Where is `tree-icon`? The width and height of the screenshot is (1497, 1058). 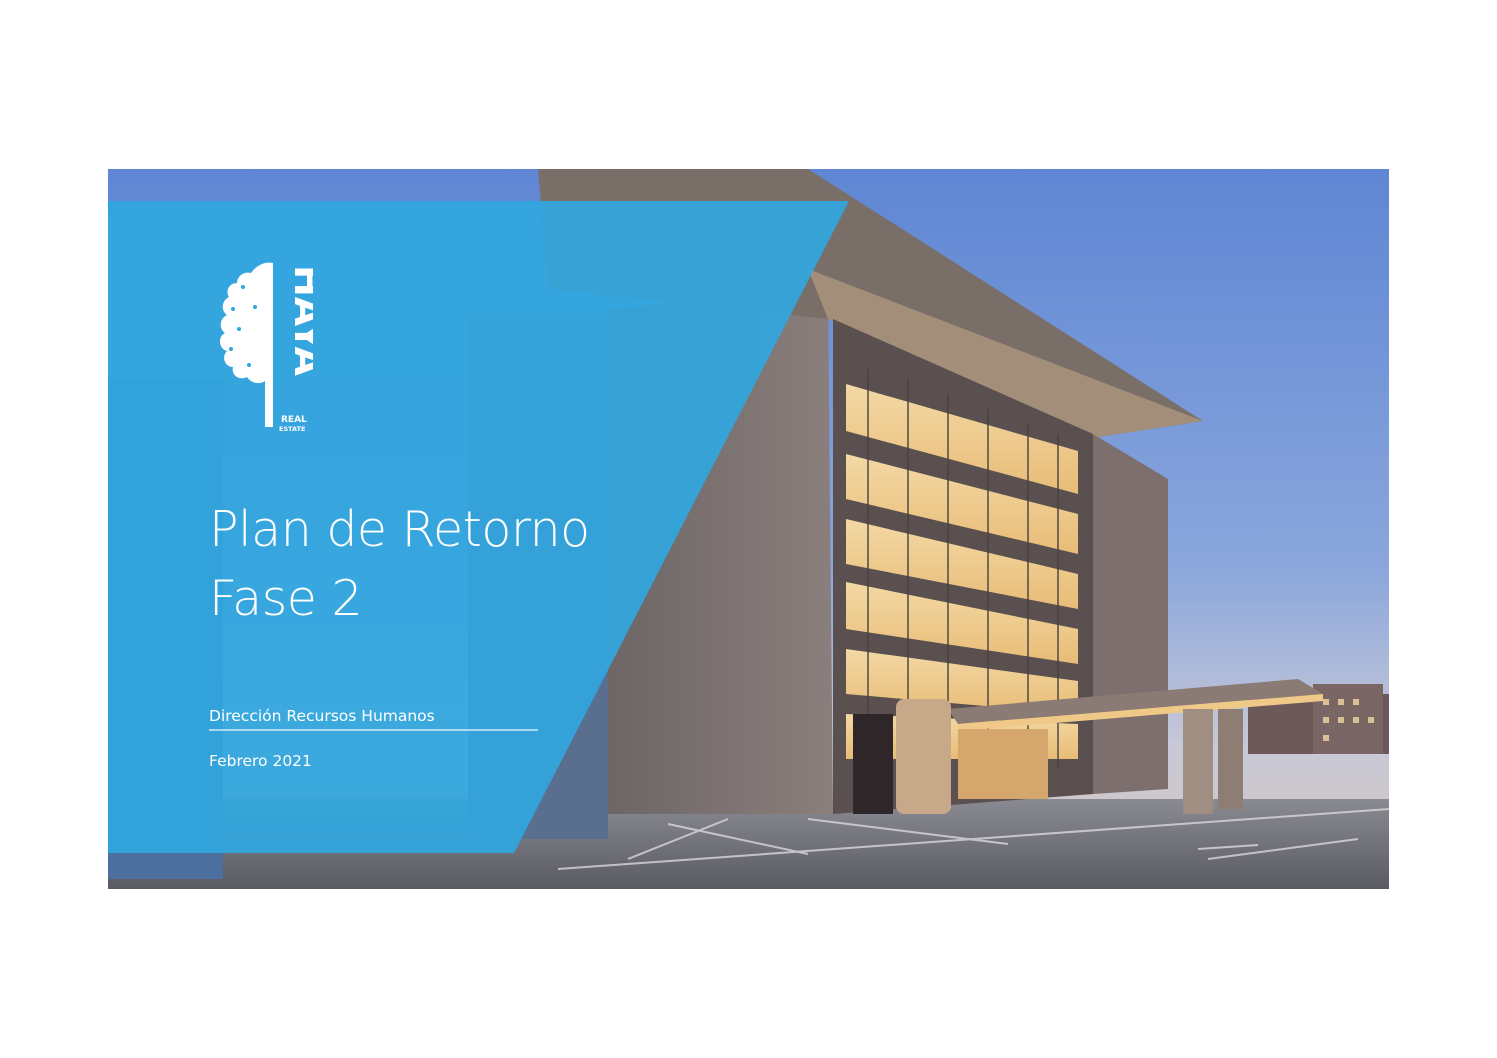
tree-icon is located at coordinates (246, 344).